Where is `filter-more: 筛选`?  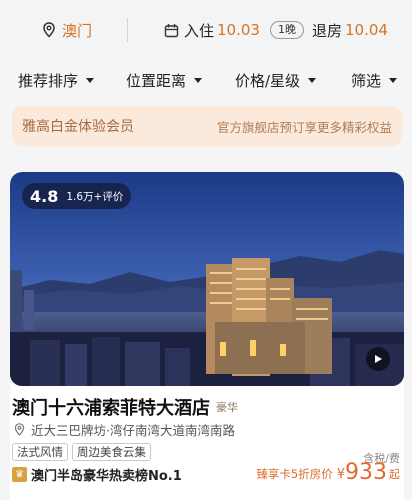 filter-more: 筛选 is located at coordinates (374, 80).